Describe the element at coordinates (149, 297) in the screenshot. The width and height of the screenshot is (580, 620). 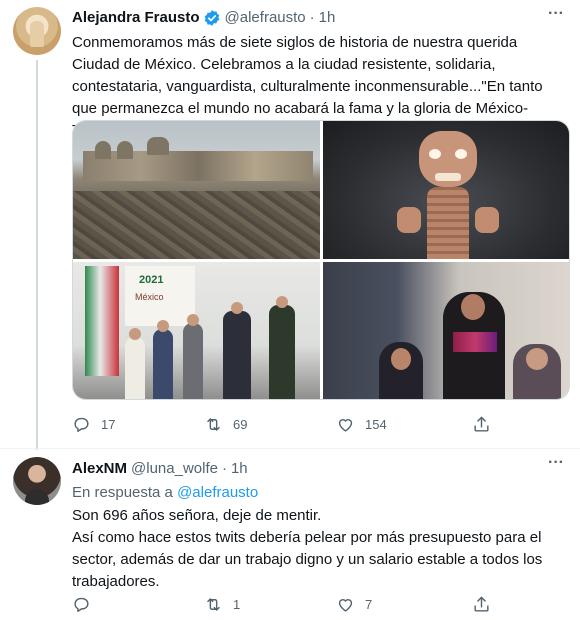
I see `board-text: México` at that location.